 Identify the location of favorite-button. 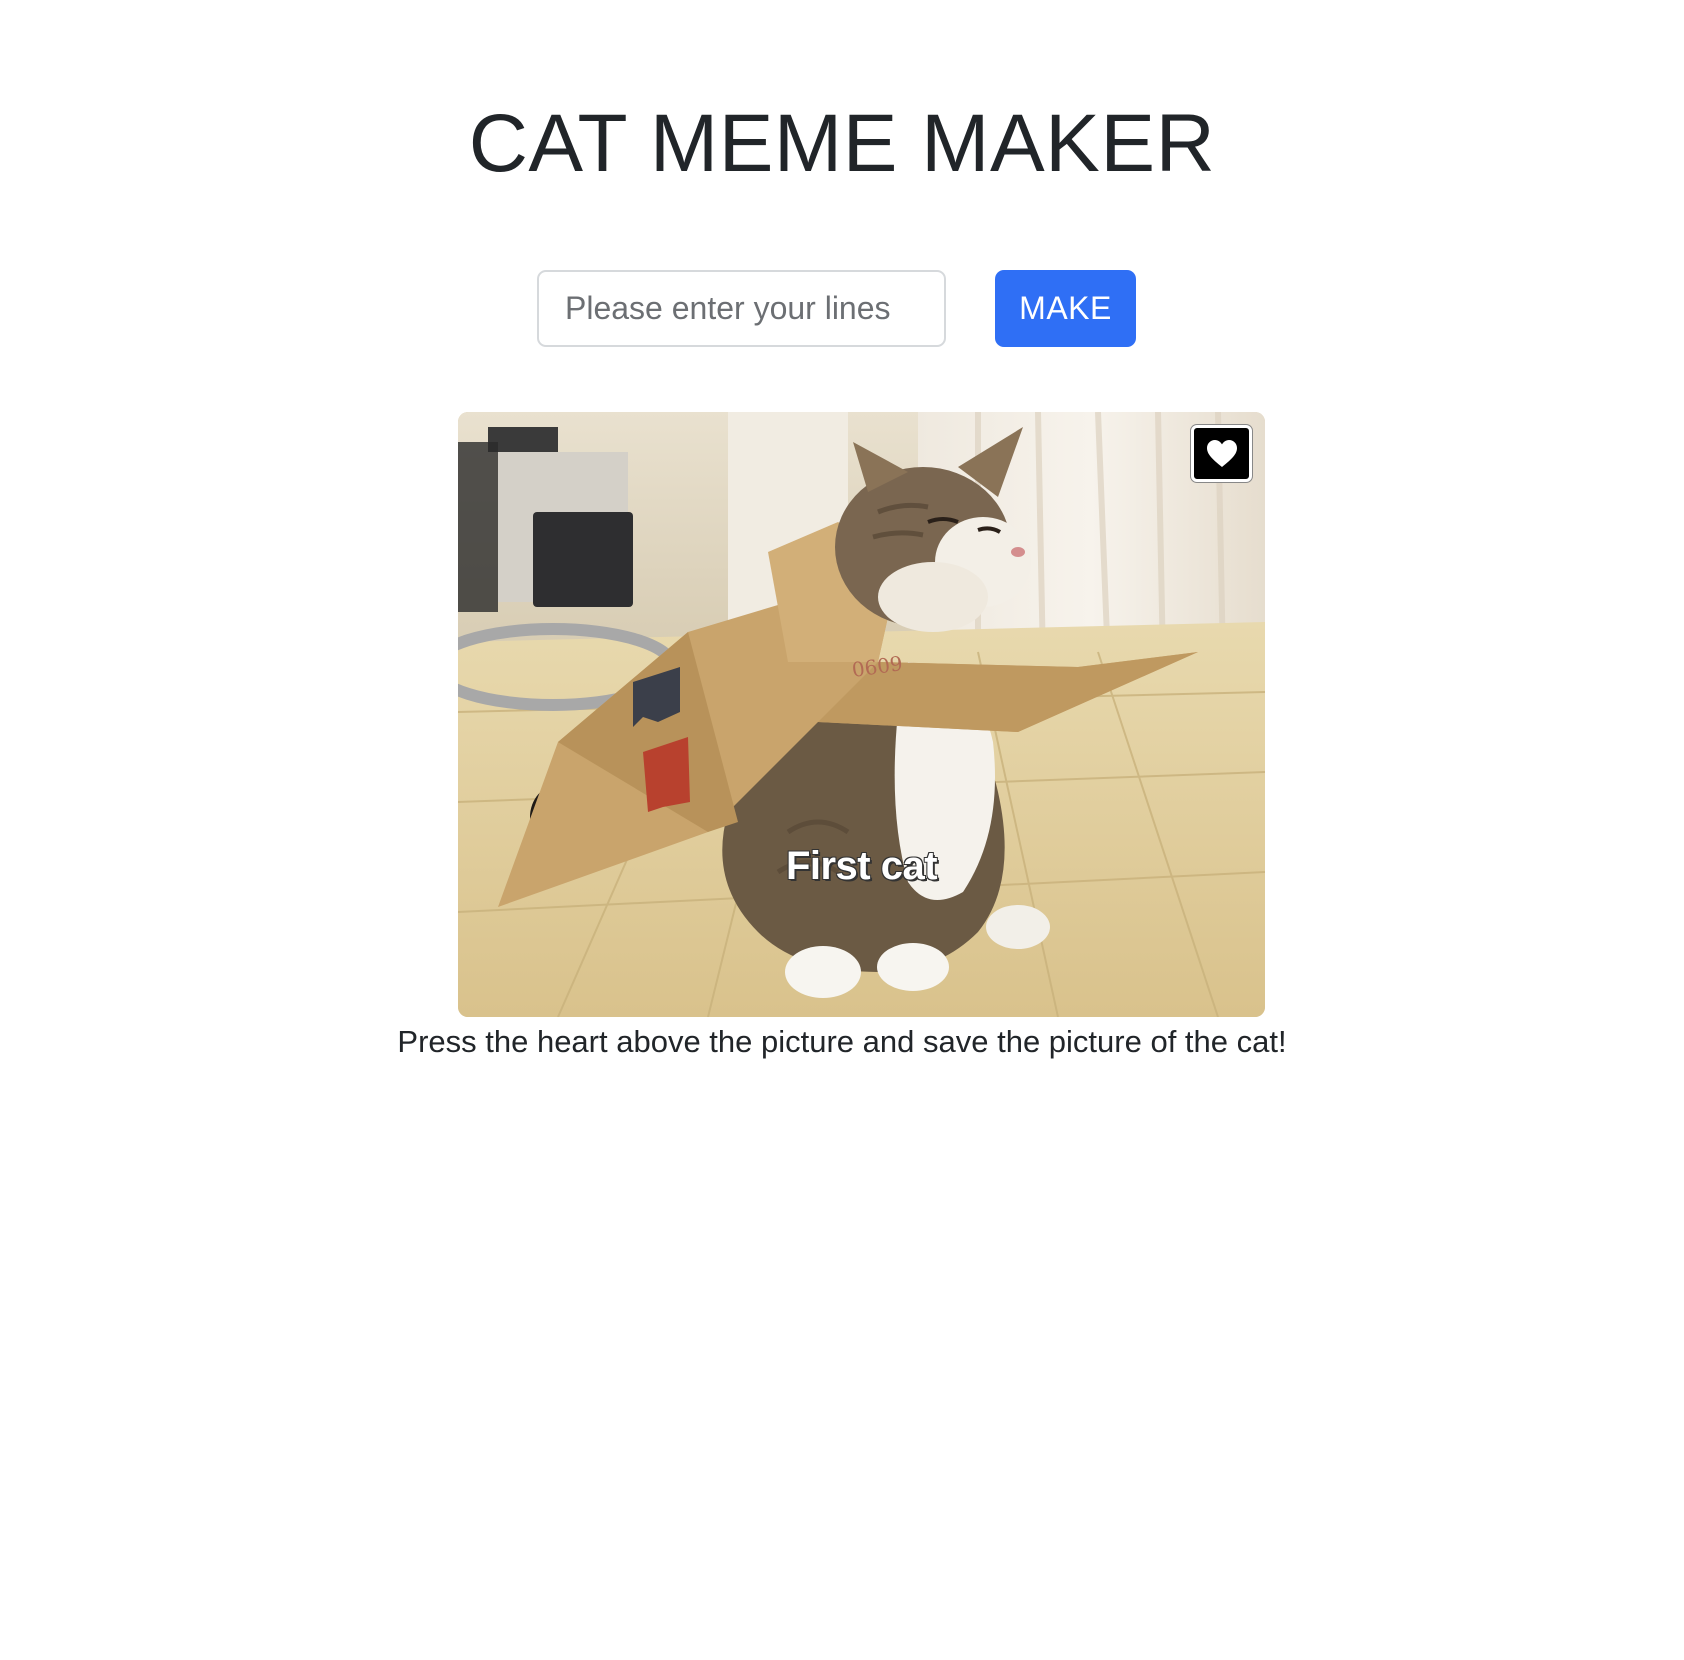
(1221, 453).